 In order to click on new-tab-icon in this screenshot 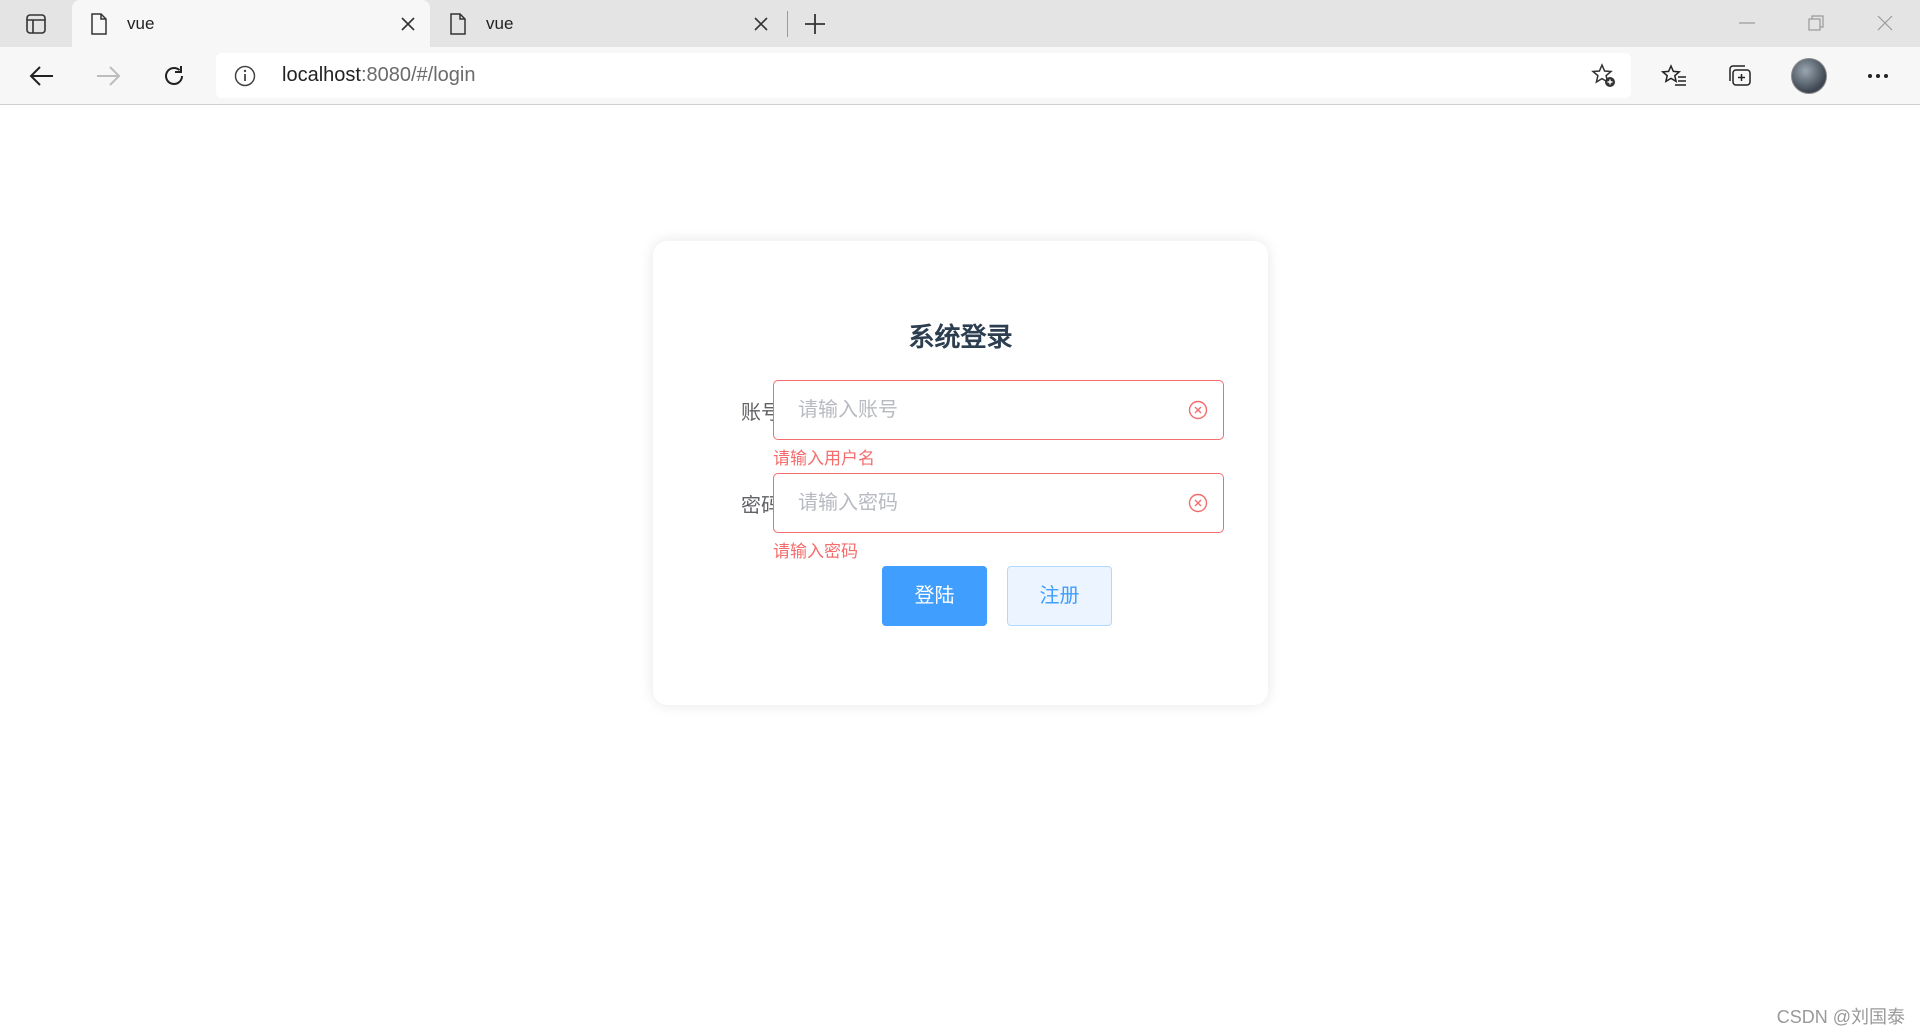, I will do `click(815, 24)`.